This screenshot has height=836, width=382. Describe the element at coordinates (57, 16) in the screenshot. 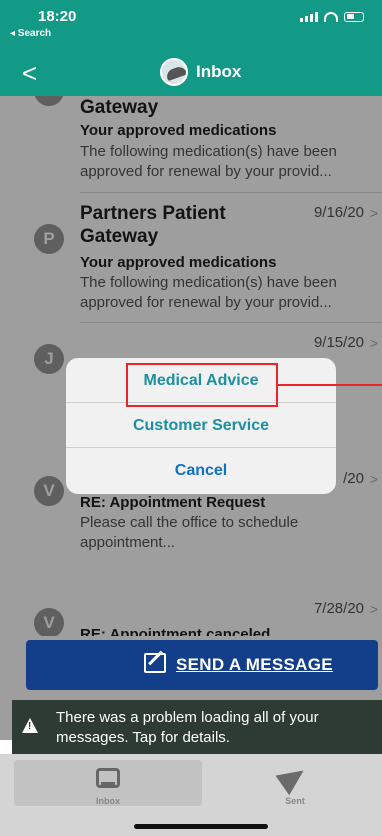

I see `status-time: 18:20` at that location.